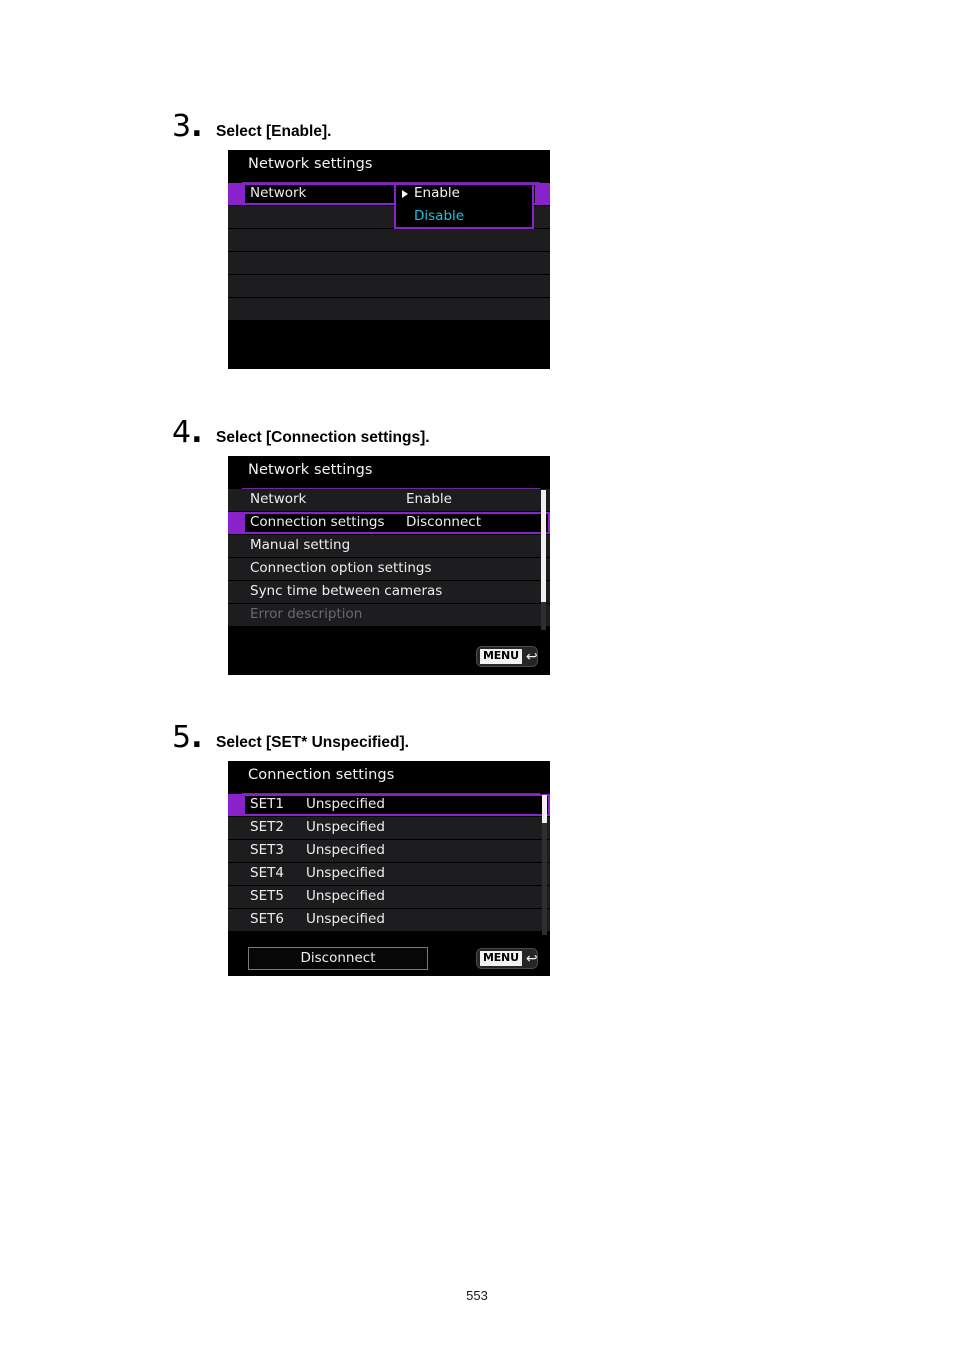  Describe the element at coordinates (389, 523) in the screenshot. I see `row-connection-settings: Connection settings Disconnect` at that location.